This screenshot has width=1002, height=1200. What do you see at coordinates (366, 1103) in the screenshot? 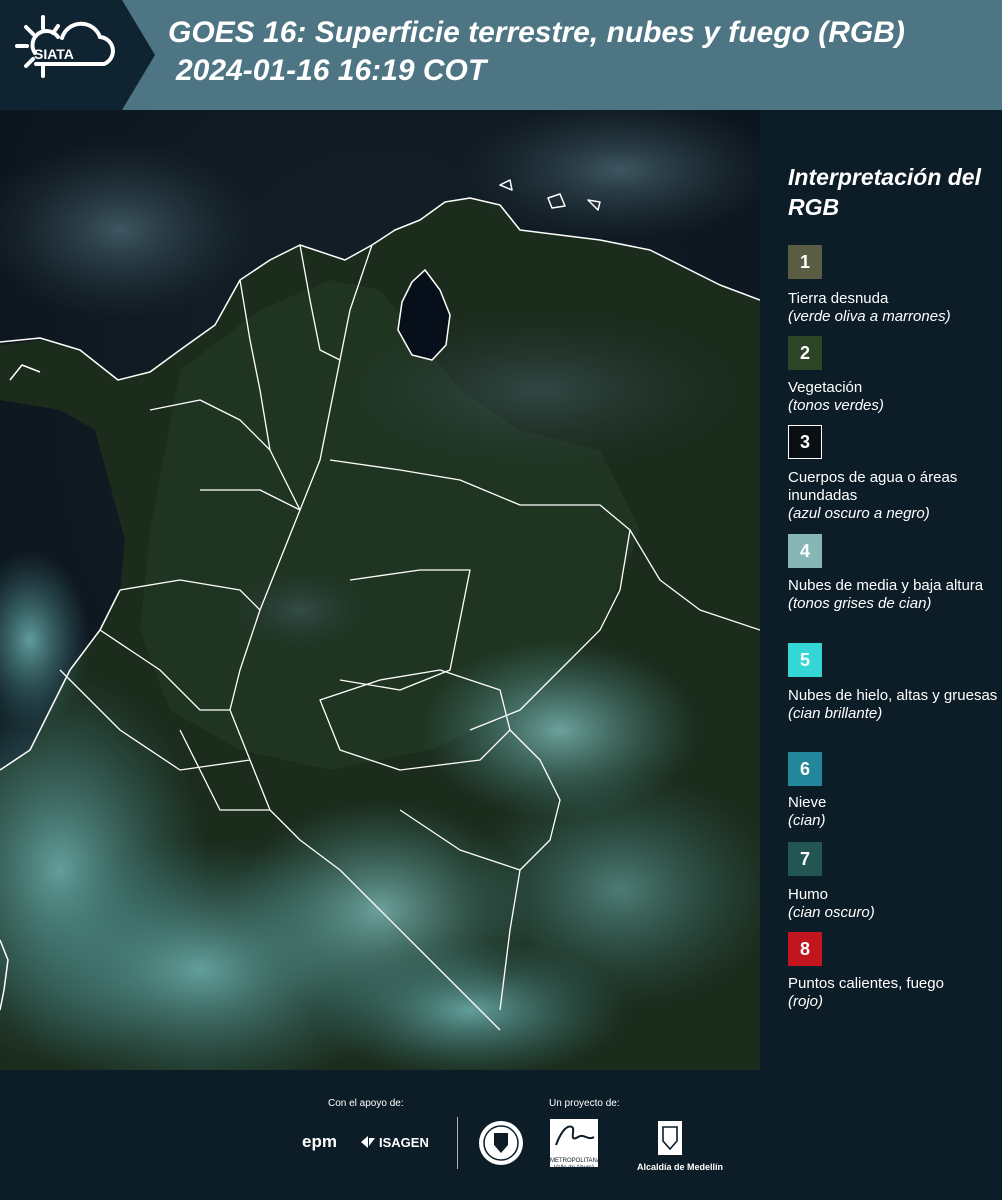
I see `support-label: Con el apoyo de:` at bounding box center [366, 1103].